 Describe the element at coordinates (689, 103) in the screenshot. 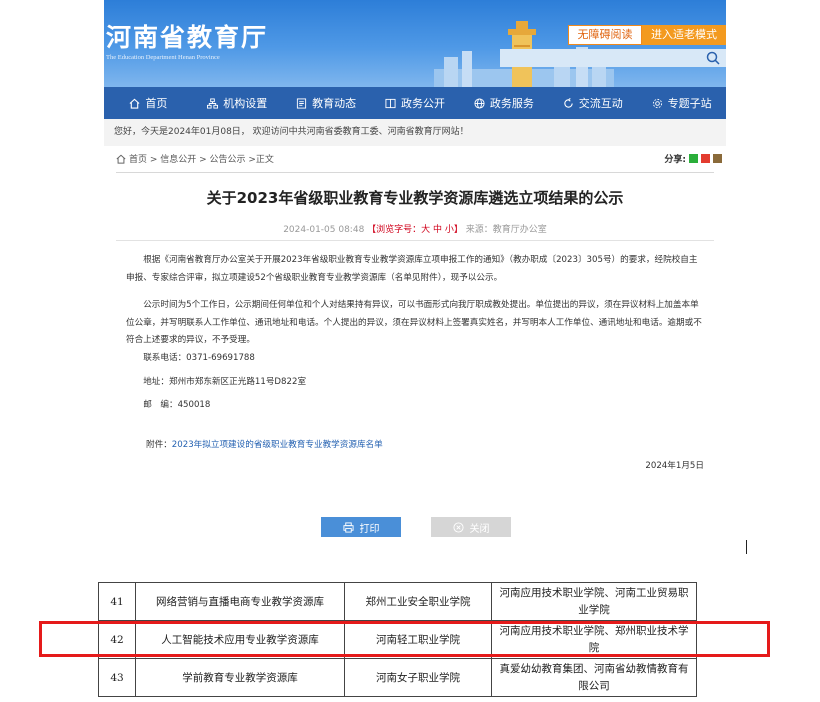

I see `nav-label: 专题子站` at that location.